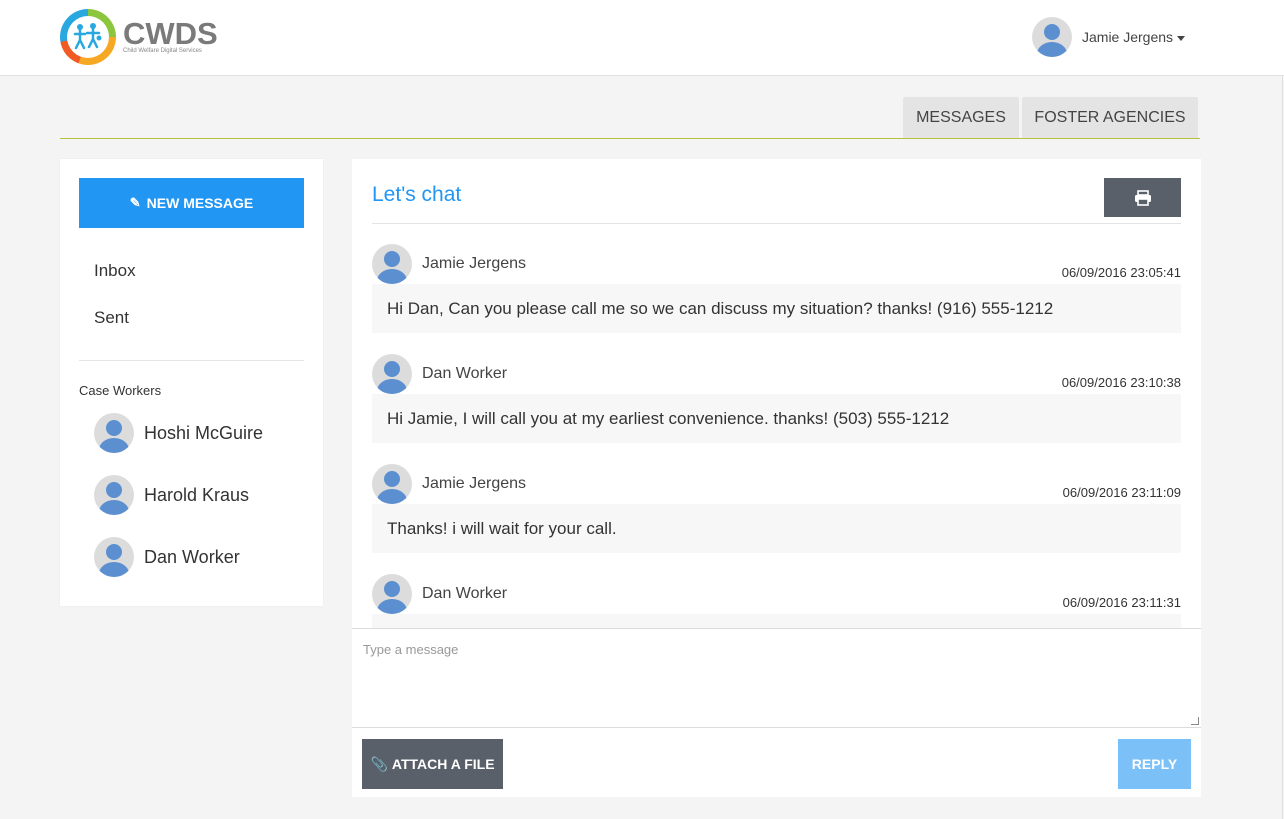 The width and height of the screenshot is (1284, 819). I want to click on attach-file-button: 📎 ATTACH A FILE, so click(432, 764).